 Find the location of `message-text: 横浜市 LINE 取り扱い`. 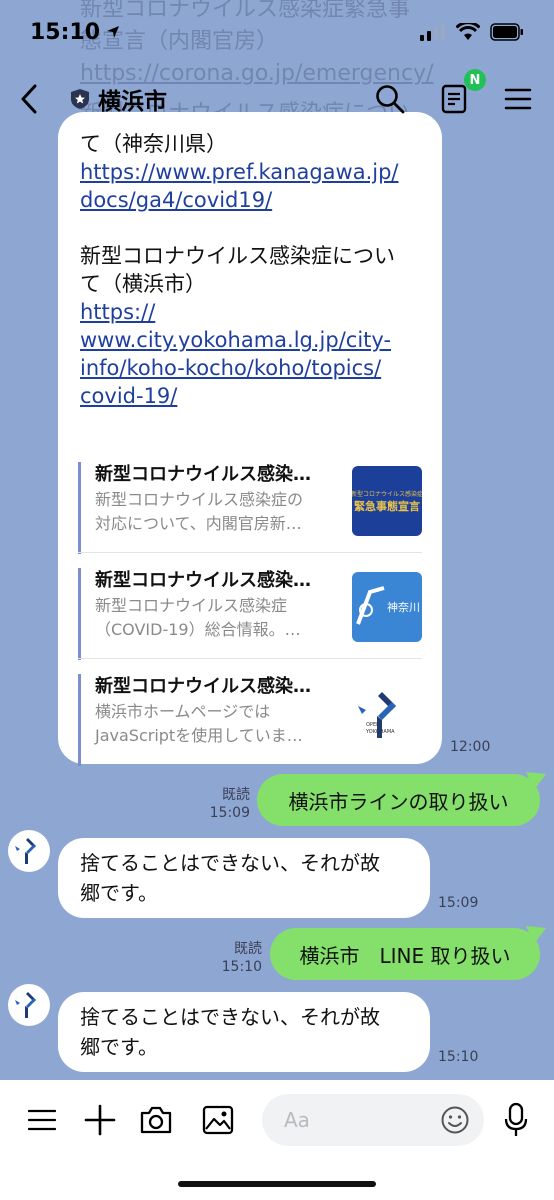

message-text: 横浜市 LINE 取り扱い is located at coordinates (405, 955).